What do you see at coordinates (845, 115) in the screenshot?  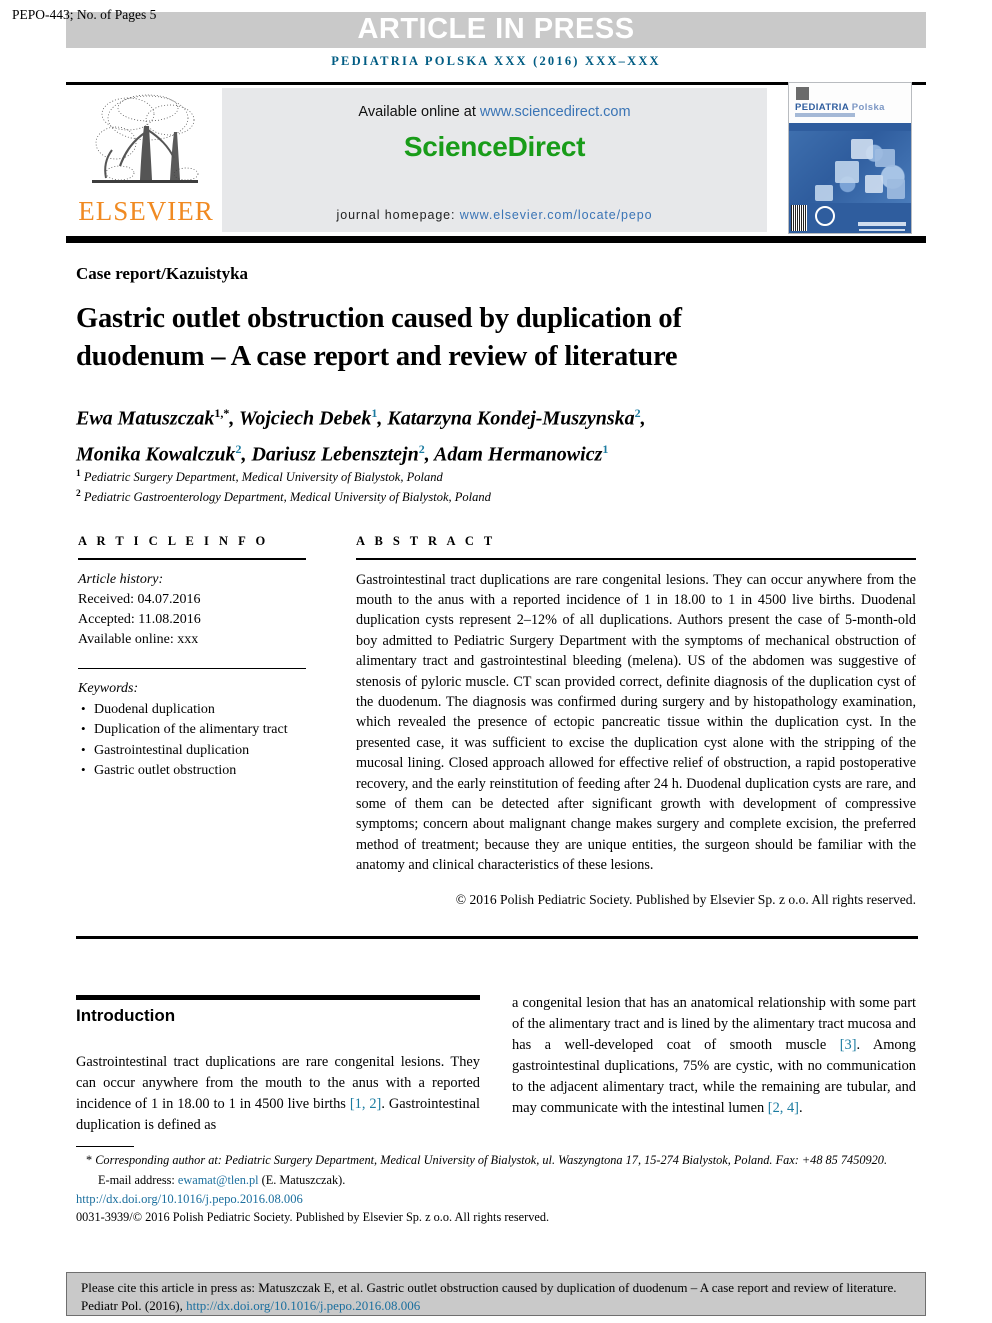 I see `cover-subtitle-bar` at bounding box center [845, 115].